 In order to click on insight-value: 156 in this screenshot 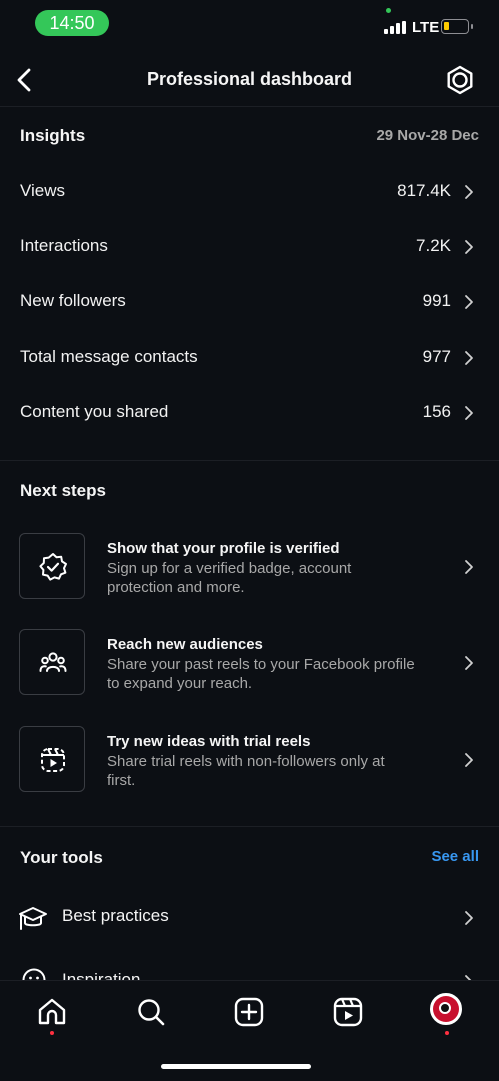, I will do `click(436, 411)`.